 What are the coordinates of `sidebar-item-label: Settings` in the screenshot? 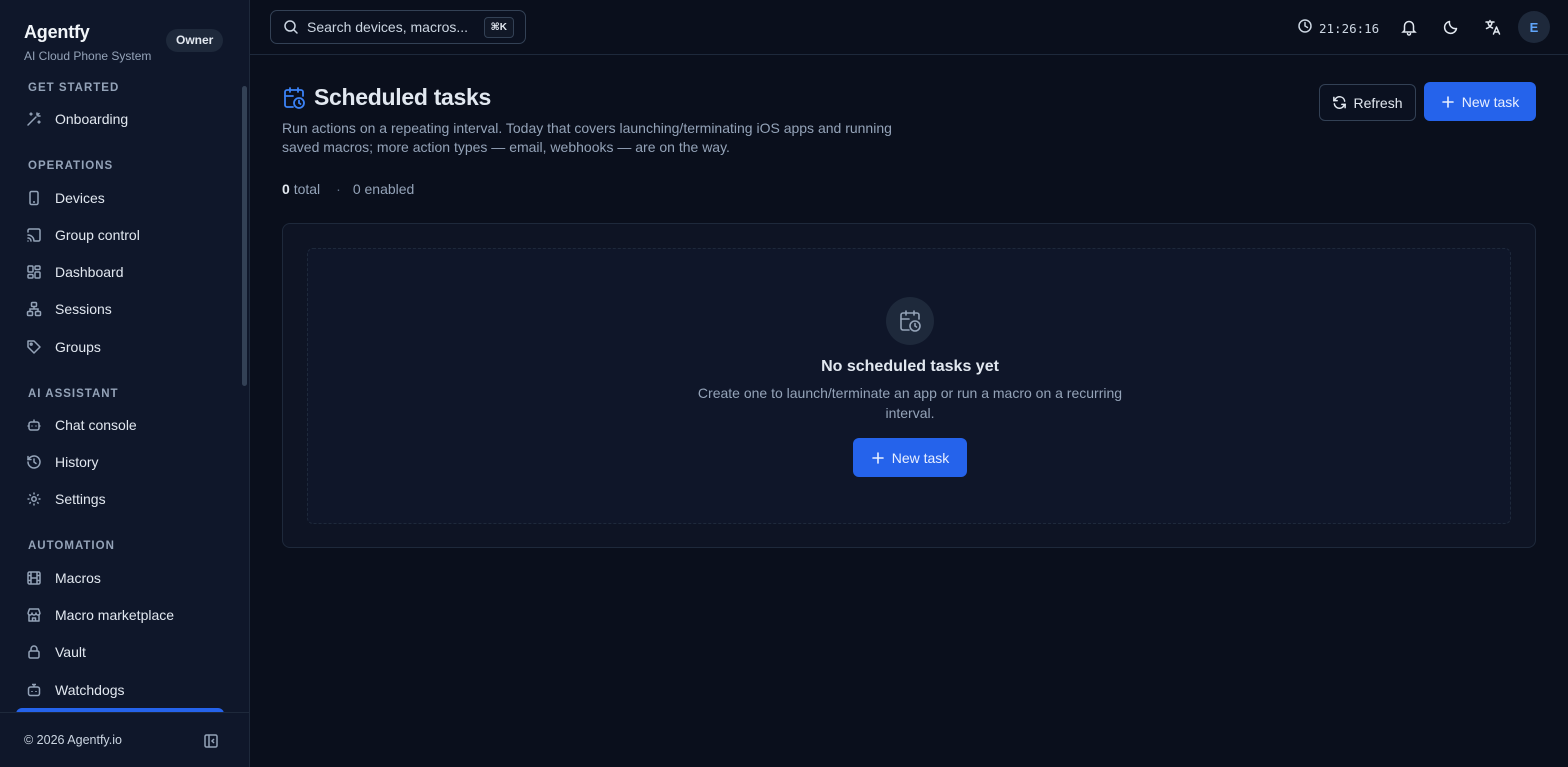 It's located at (80, 499).